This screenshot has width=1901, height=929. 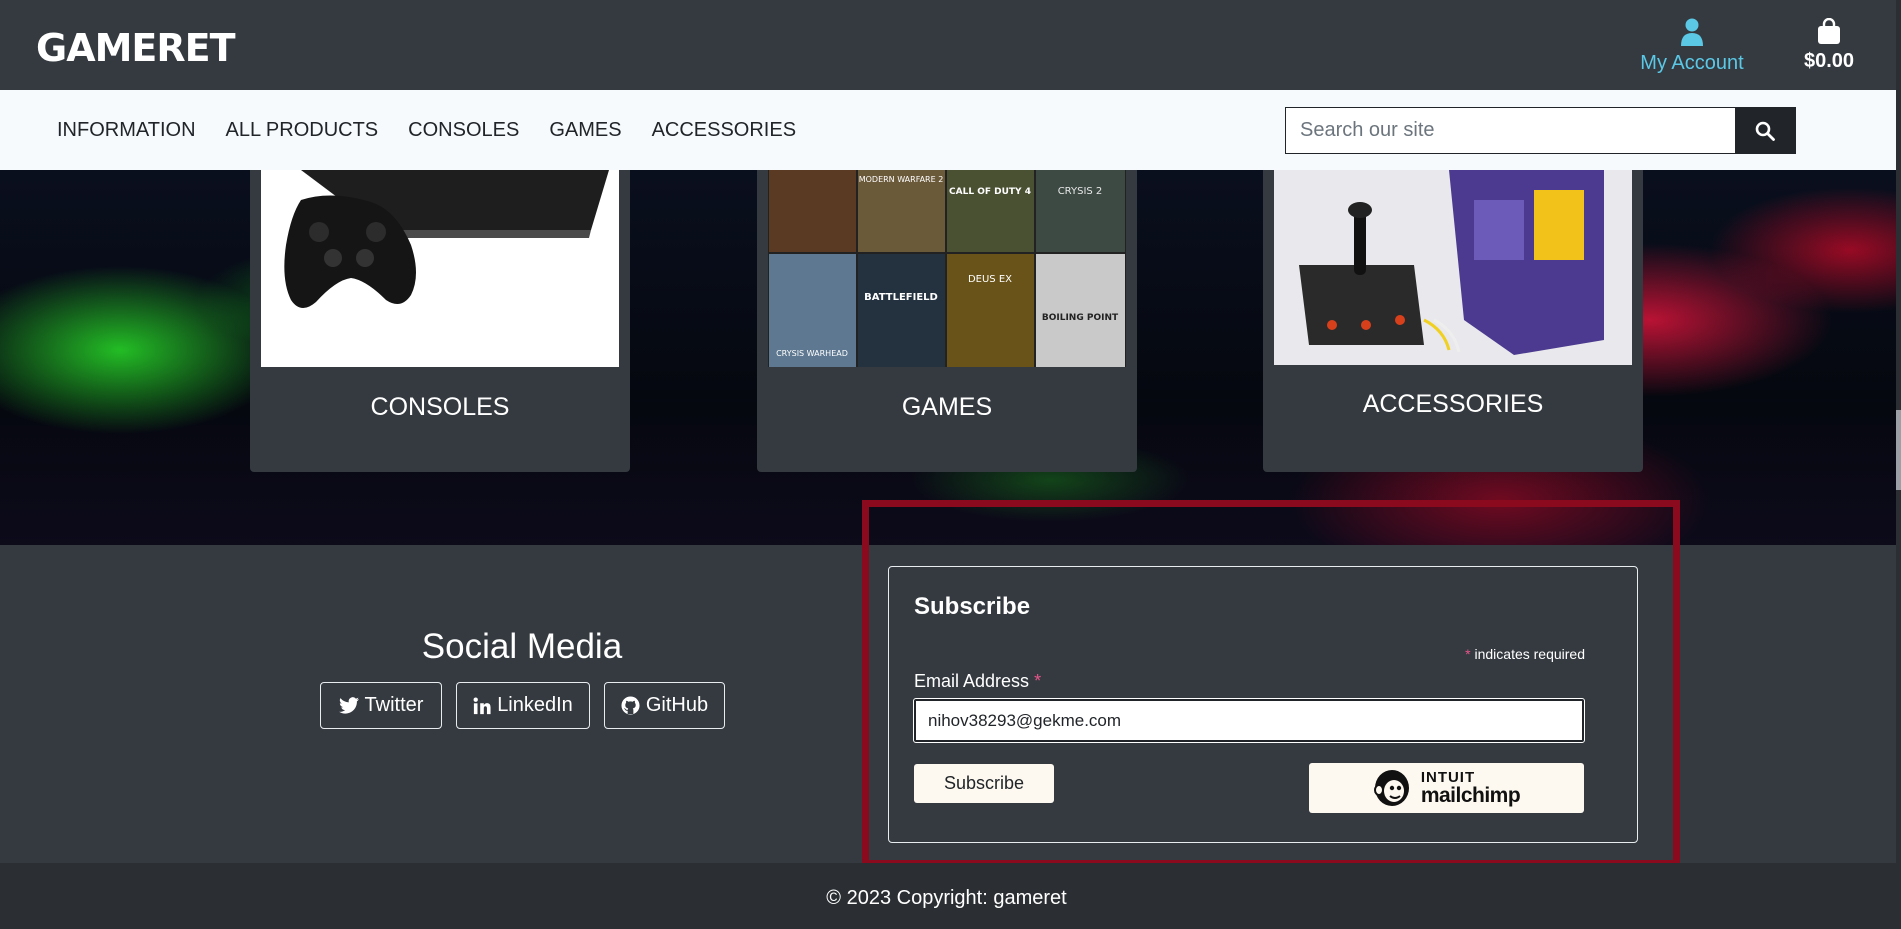 I want to click on shopping-bag-icon, so click(x=1829, y=31).